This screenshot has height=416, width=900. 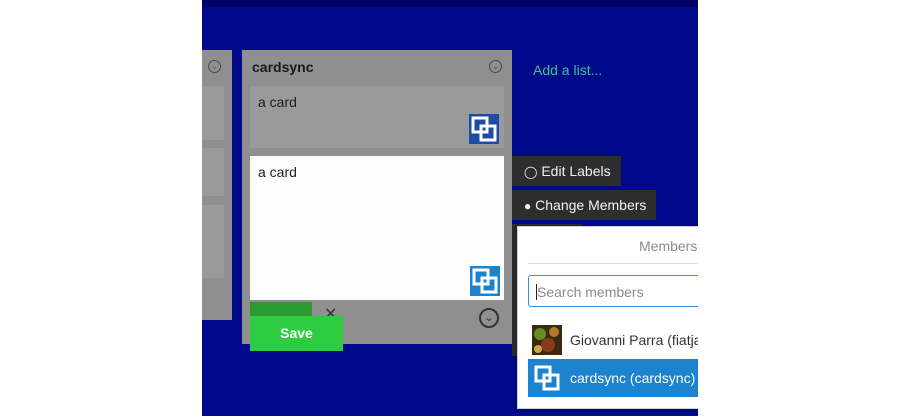 I want to click on save-button: Save, so click(x=296, y=333).